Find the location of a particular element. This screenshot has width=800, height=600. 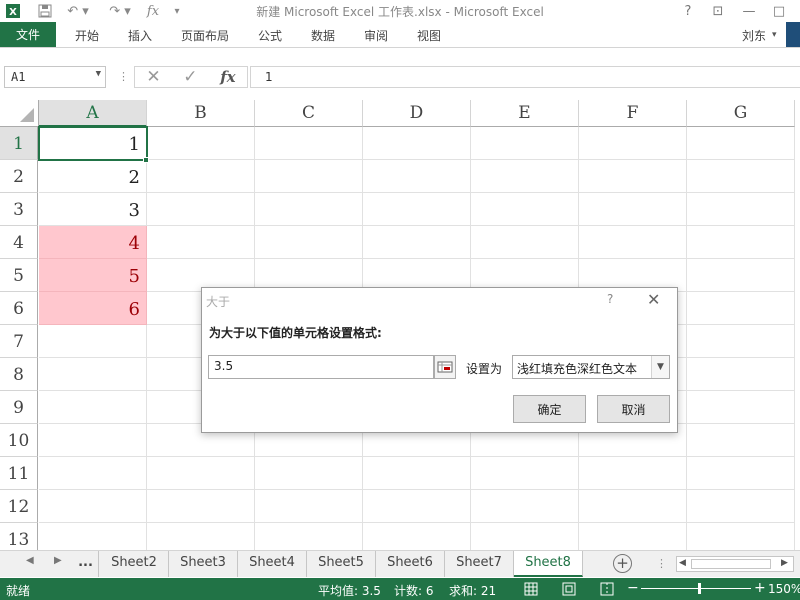

cell-g2 is located at coordinates (741, 176).